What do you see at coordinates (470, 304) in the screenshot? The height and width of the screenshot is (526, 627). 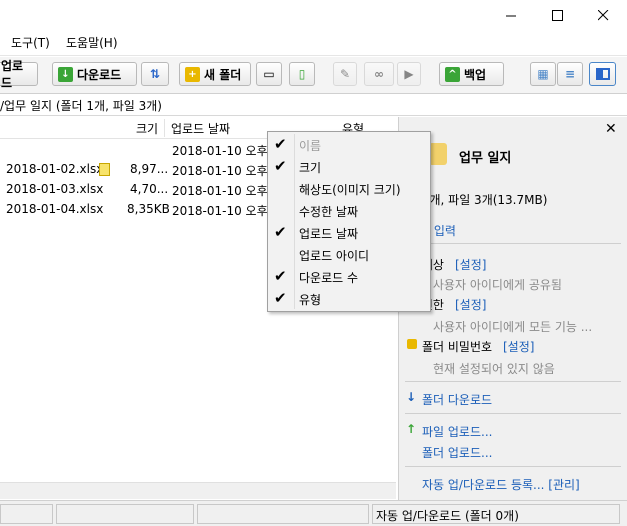 I see `permission-settings-link: [설정]` at bounding box center [470, 304].